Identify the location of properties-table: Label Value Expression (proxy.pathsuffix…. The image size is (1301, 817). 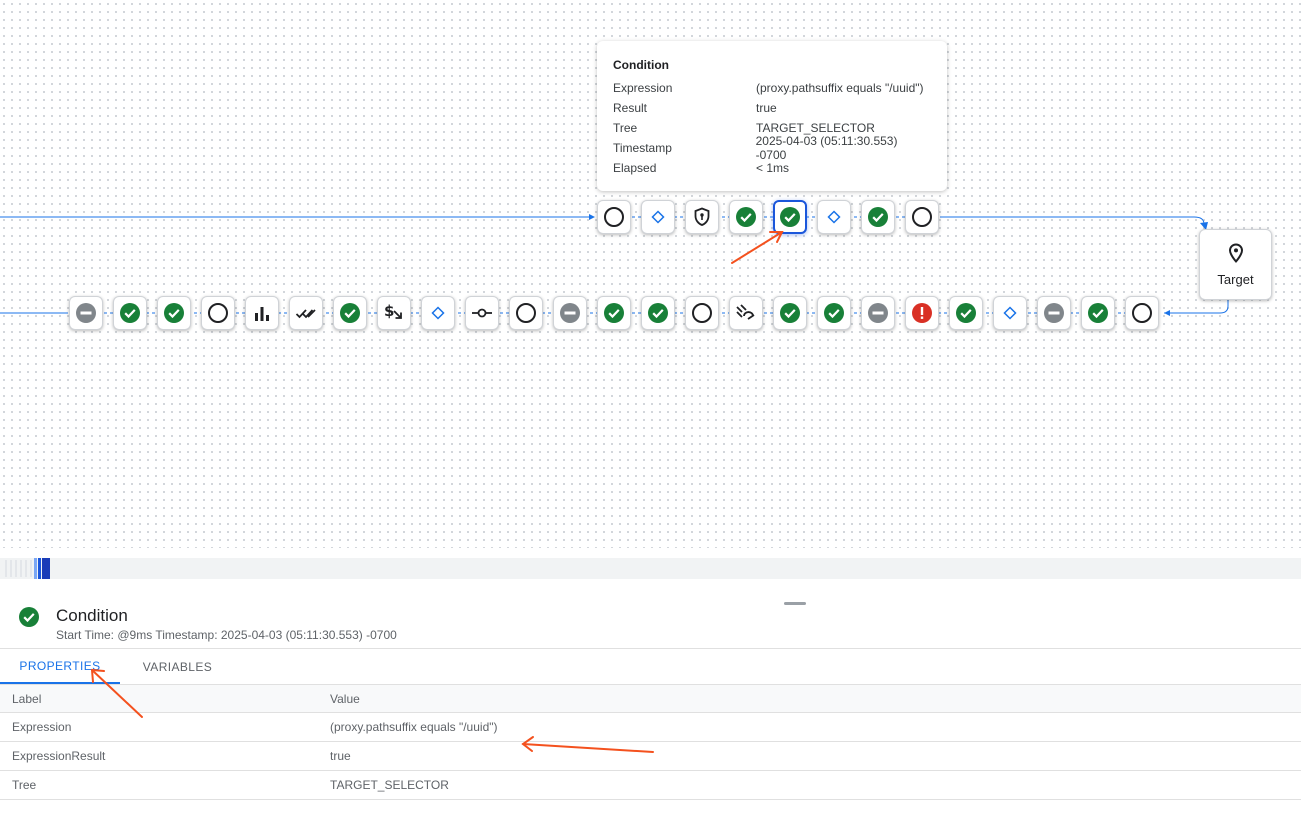
(650, 742).